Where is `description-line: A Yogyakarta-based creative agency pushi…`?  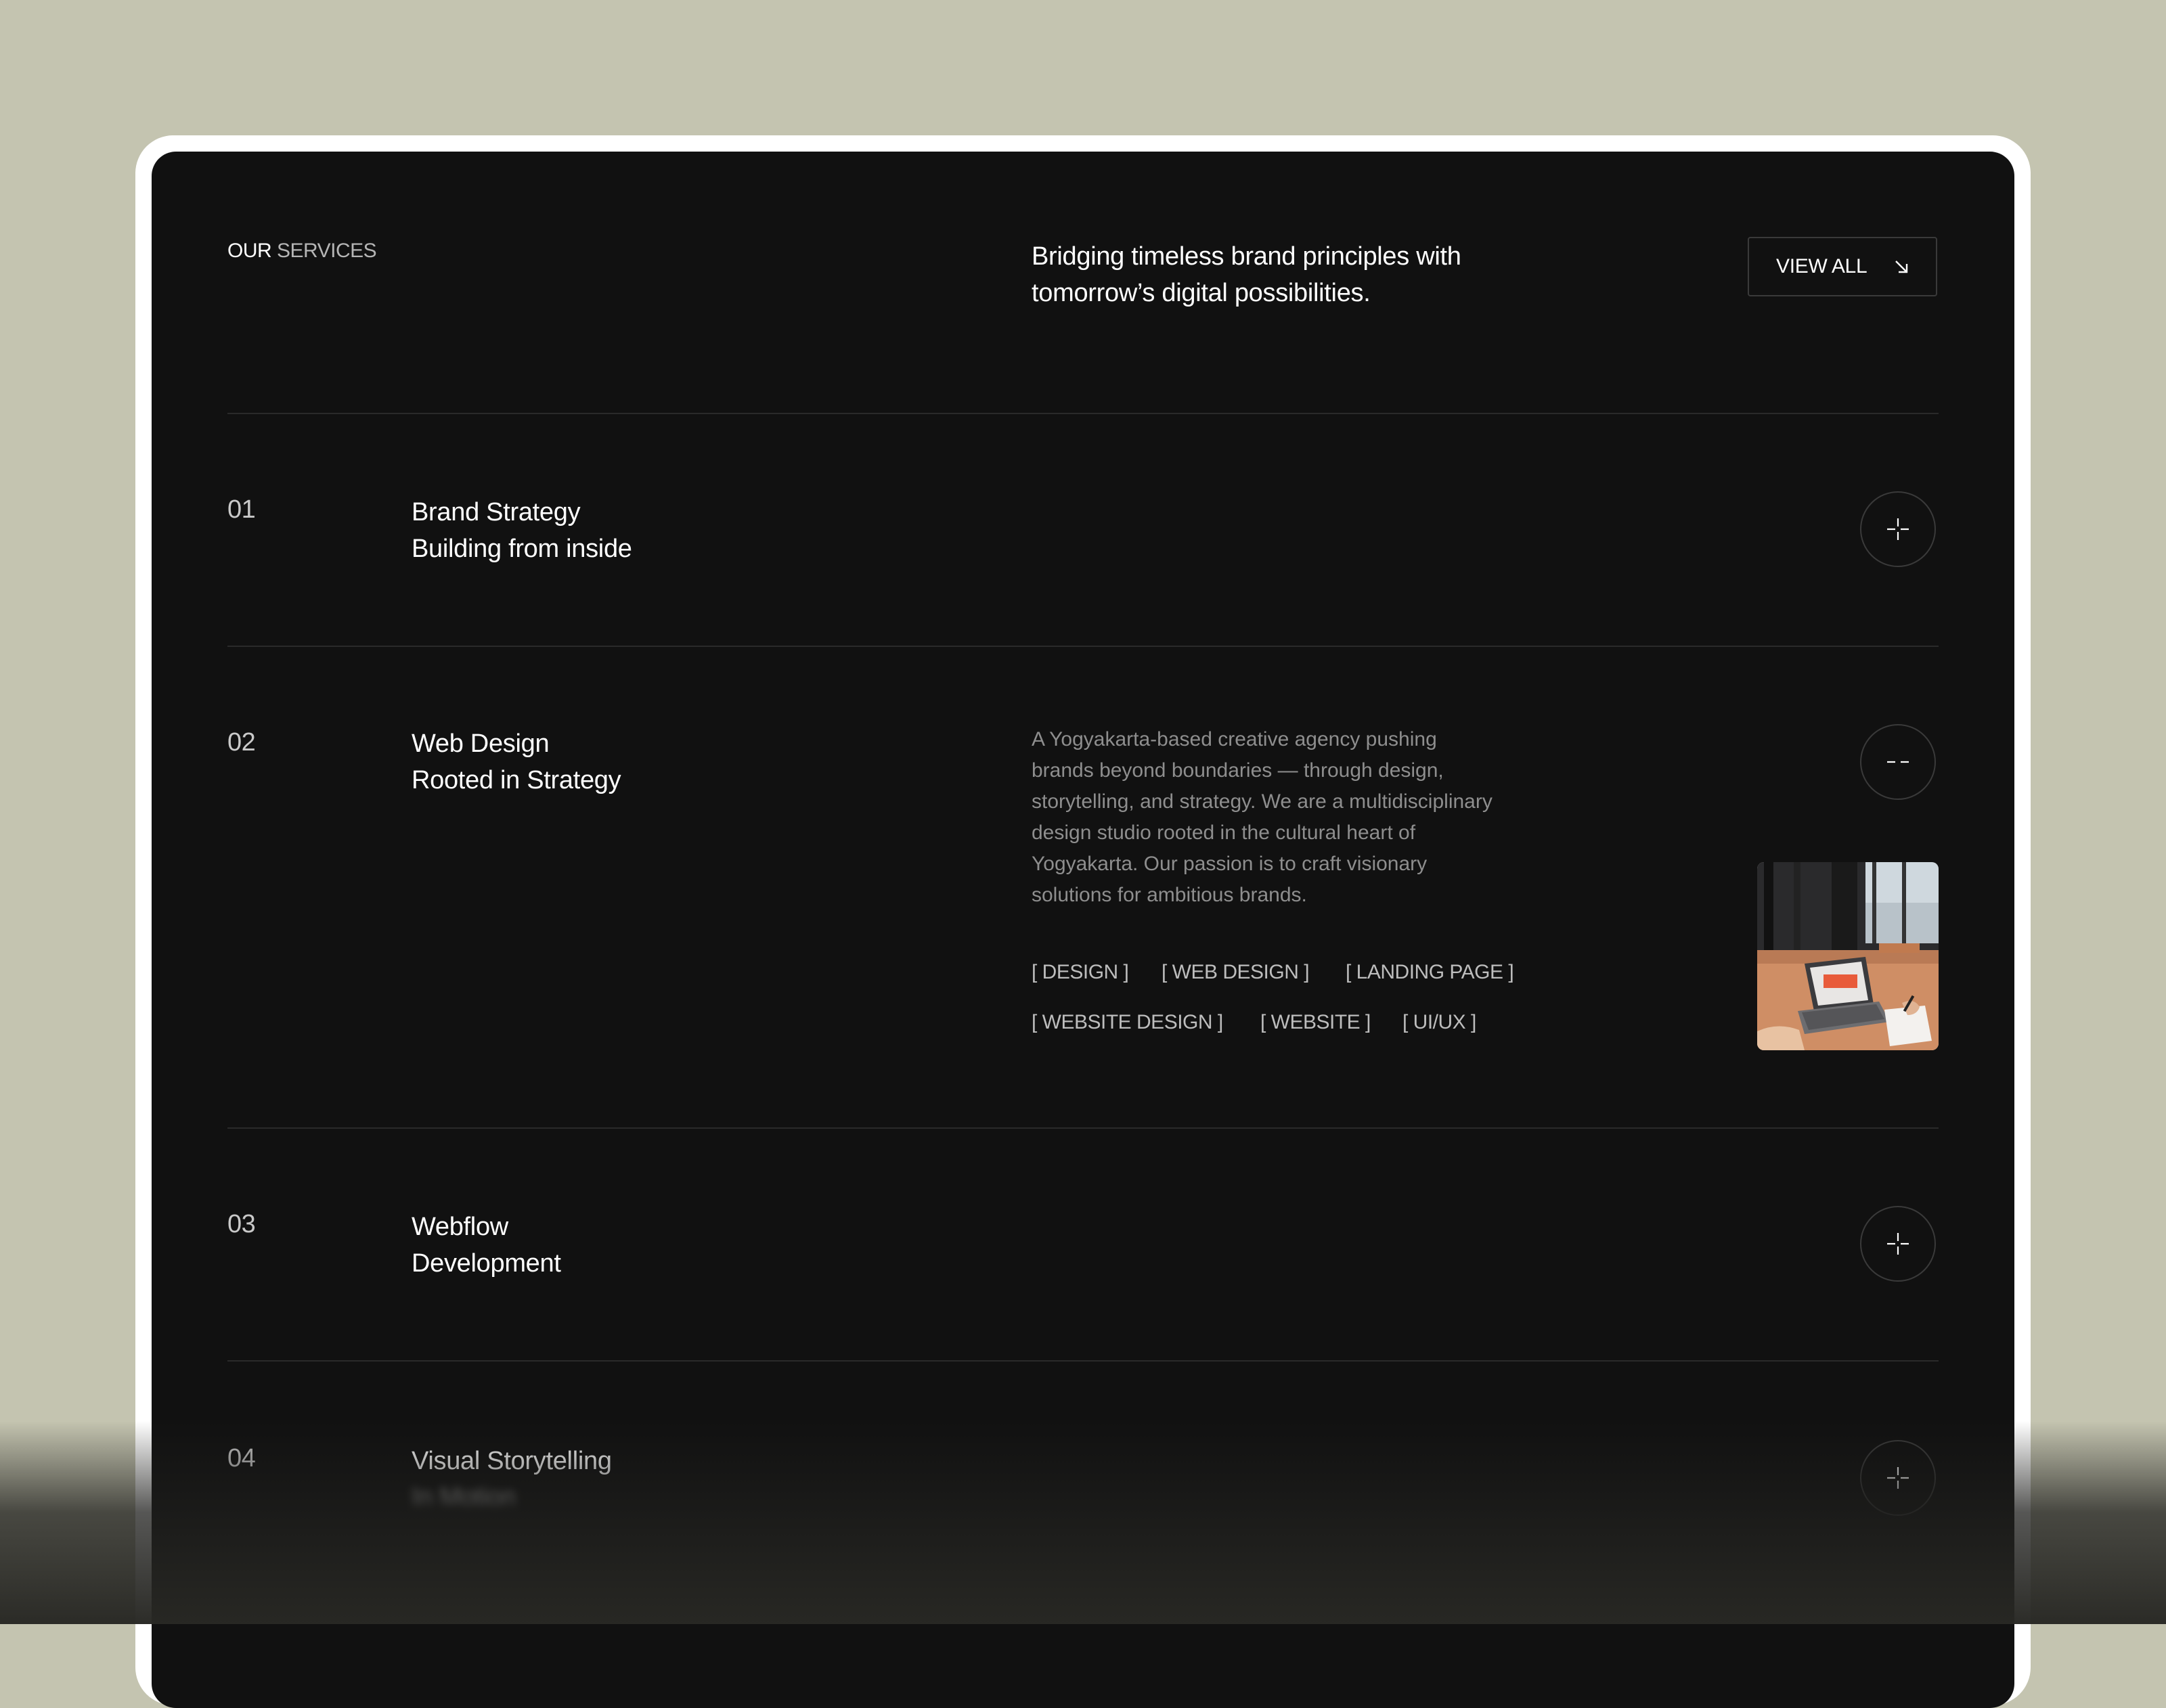
description-line: A Yogyakarta-based creative agency pushi… is located at coordinates (1235, 739).